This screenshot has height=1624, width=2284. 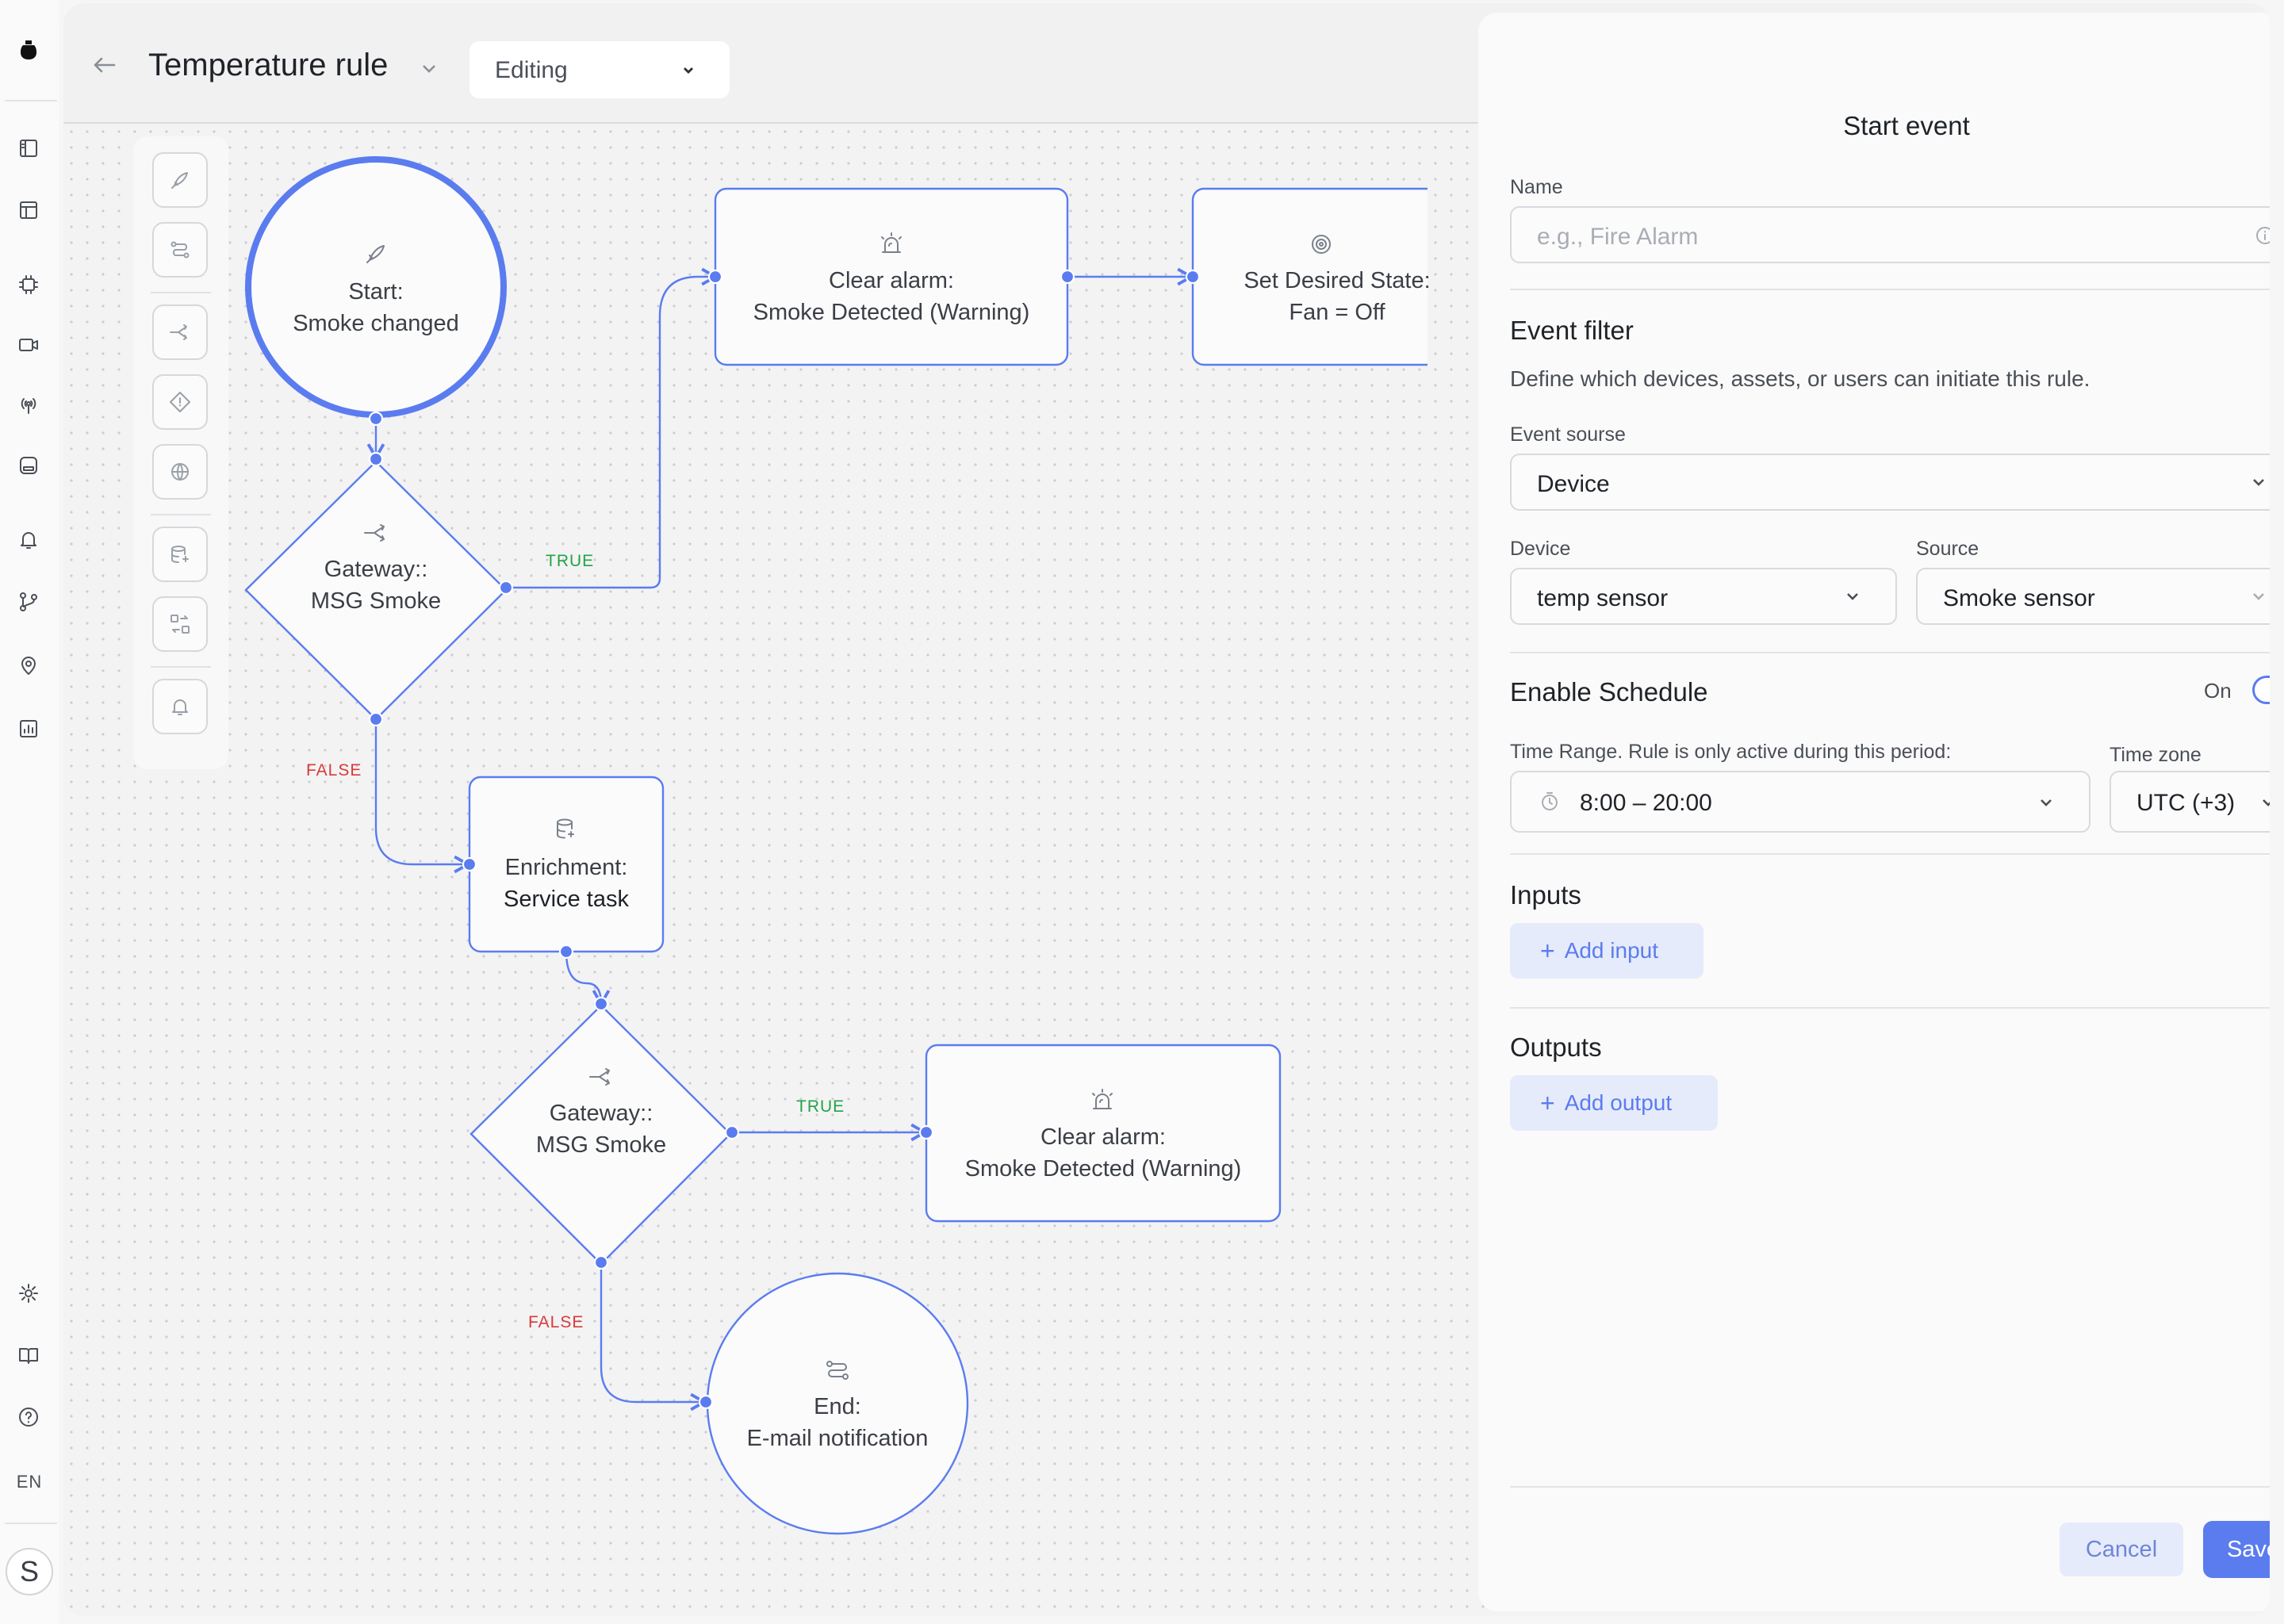 I want to click on event-source-select: Device, so click(x=1890, y=482).